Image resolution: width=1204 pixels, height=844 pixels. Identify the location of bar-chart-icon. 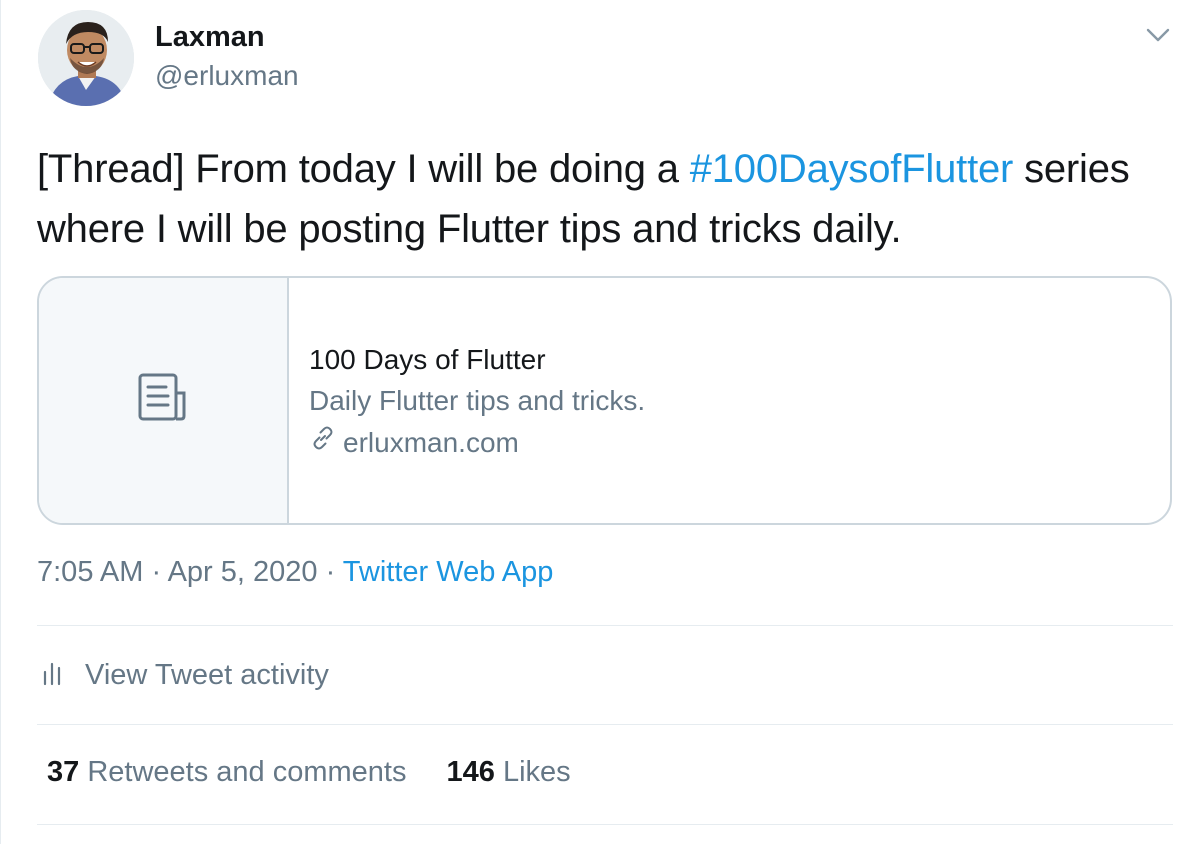
(63, 675).